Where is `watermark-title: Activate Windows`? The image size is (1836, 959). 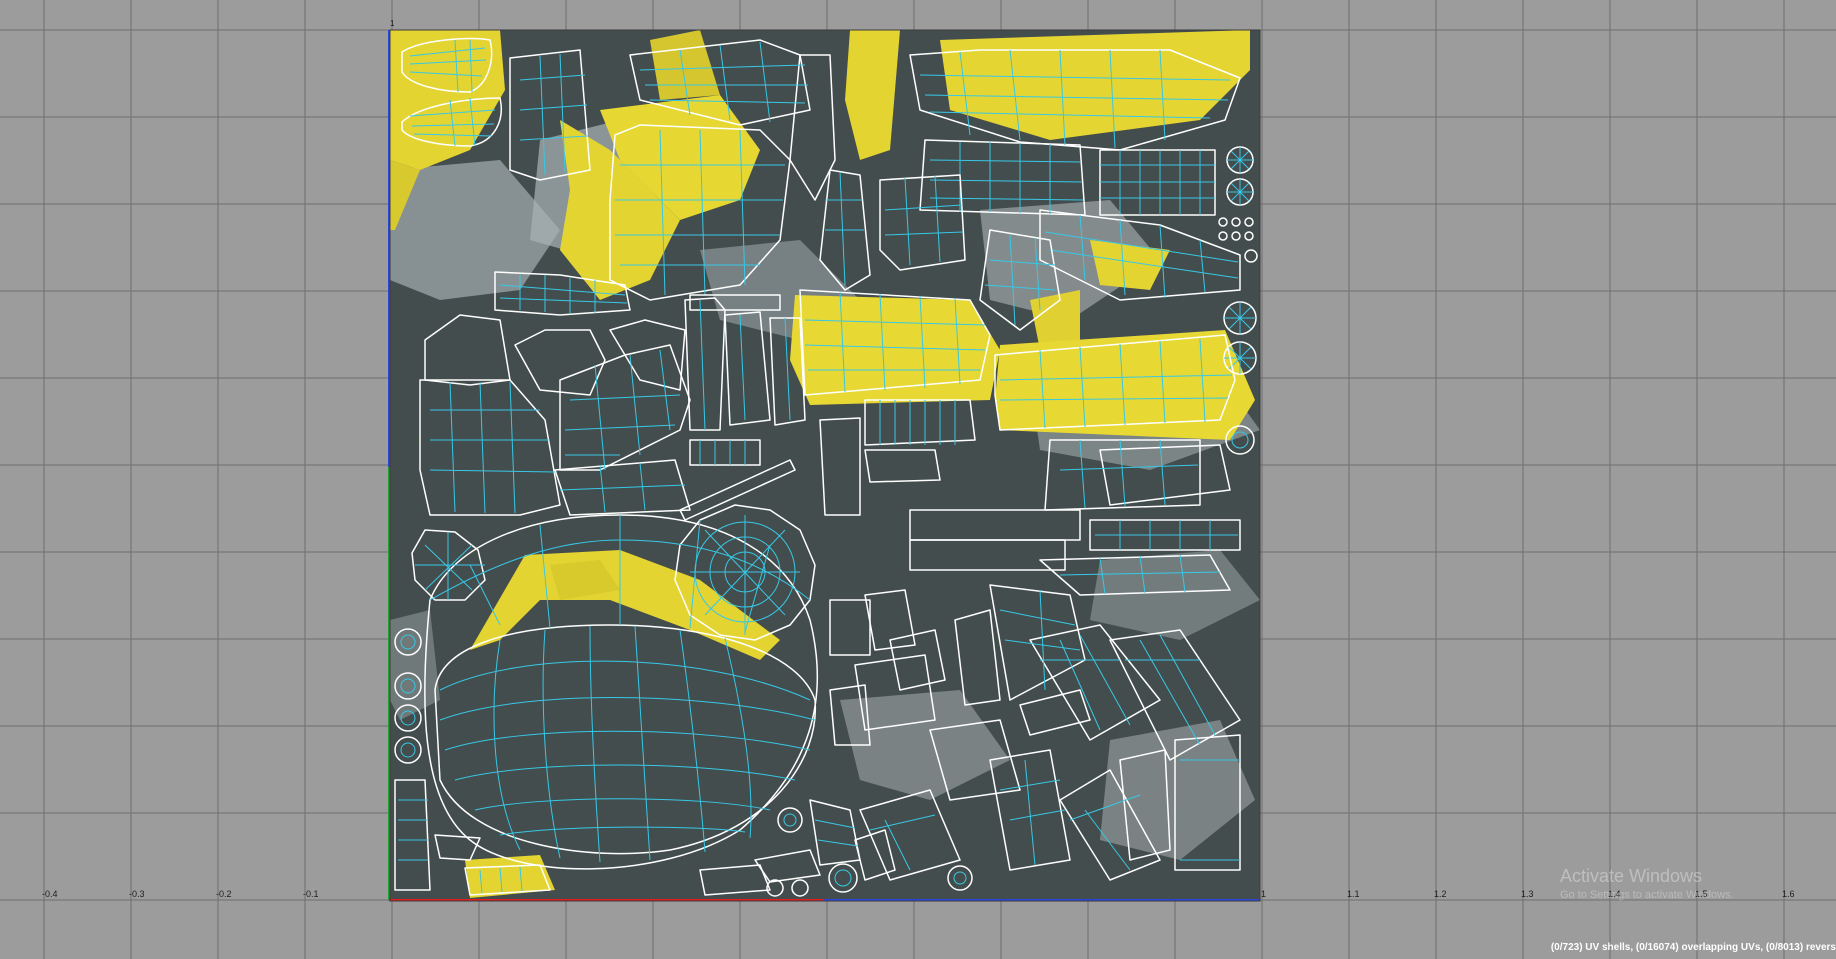
watermark-title: Activate Windows is located at coordinates (1631, 876).